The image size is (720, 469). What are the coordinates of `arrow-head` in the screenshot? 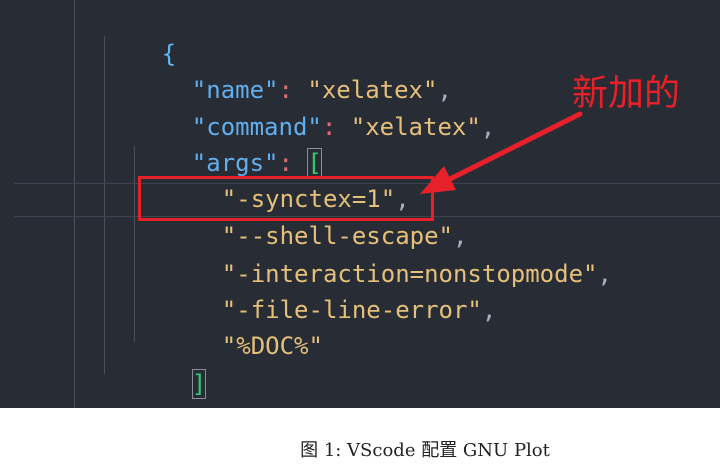 It's located at (438, 180).